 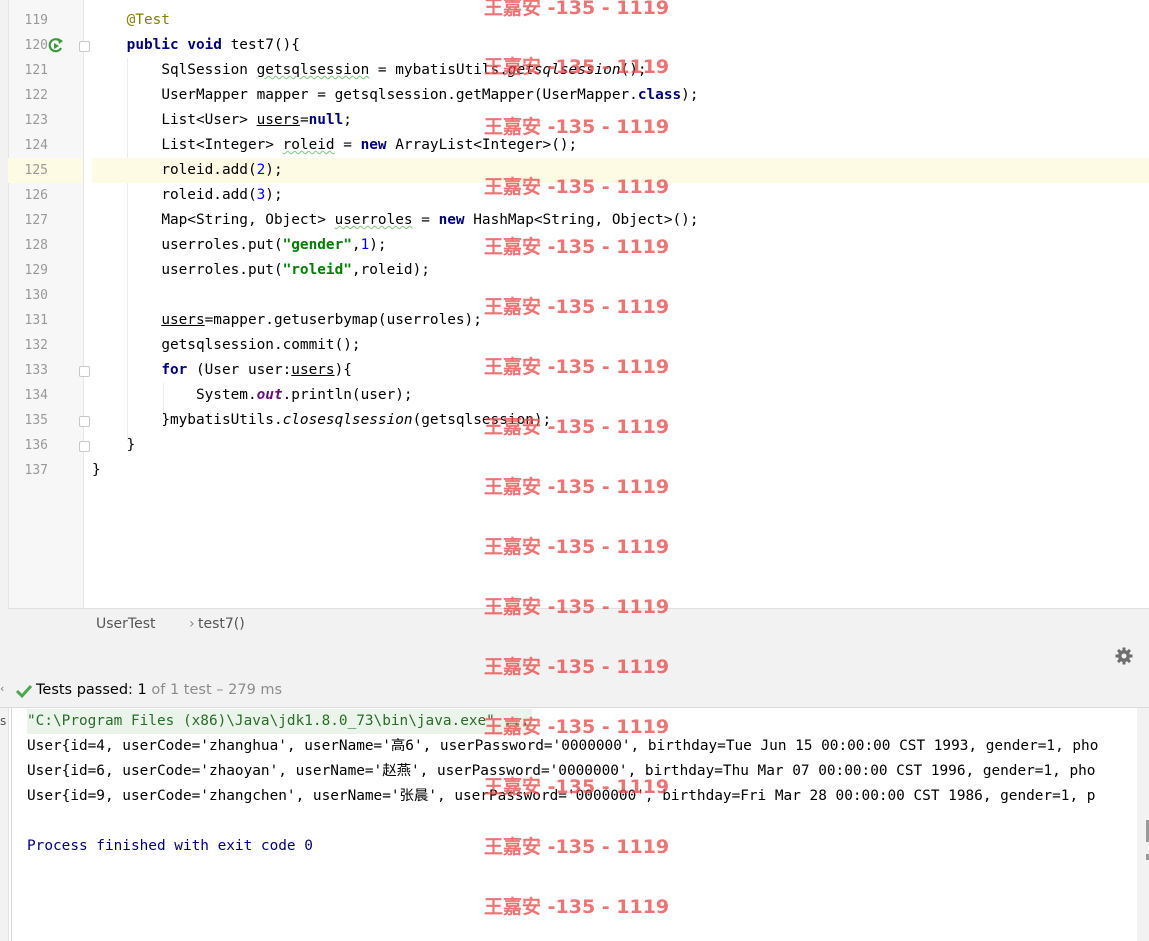 I want to click on breadcrumb-class: UserTest, so click(x=125, y=624).